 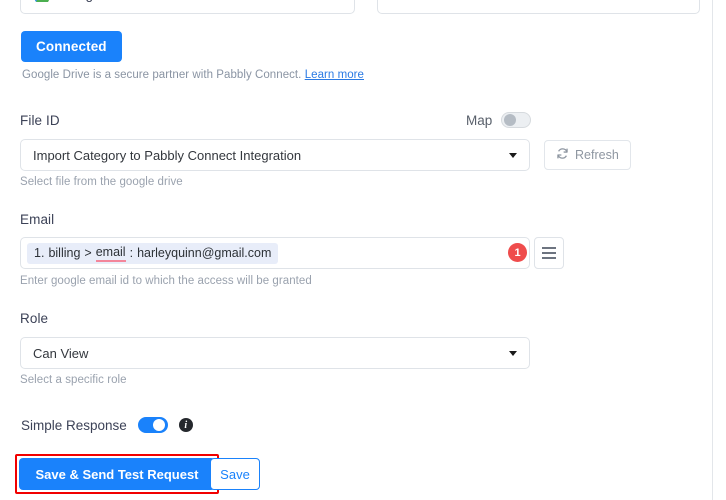 I want to click on refresh-button: Refresh, so click(x=587, y=155).